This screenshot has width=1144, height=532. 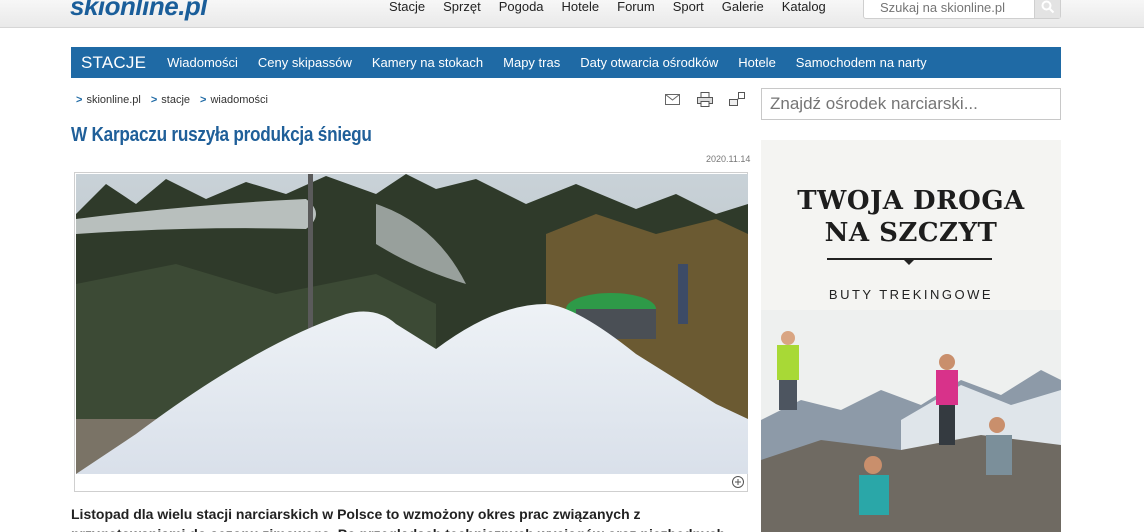 I want to click on share-icon, so click(x=737, y=99).